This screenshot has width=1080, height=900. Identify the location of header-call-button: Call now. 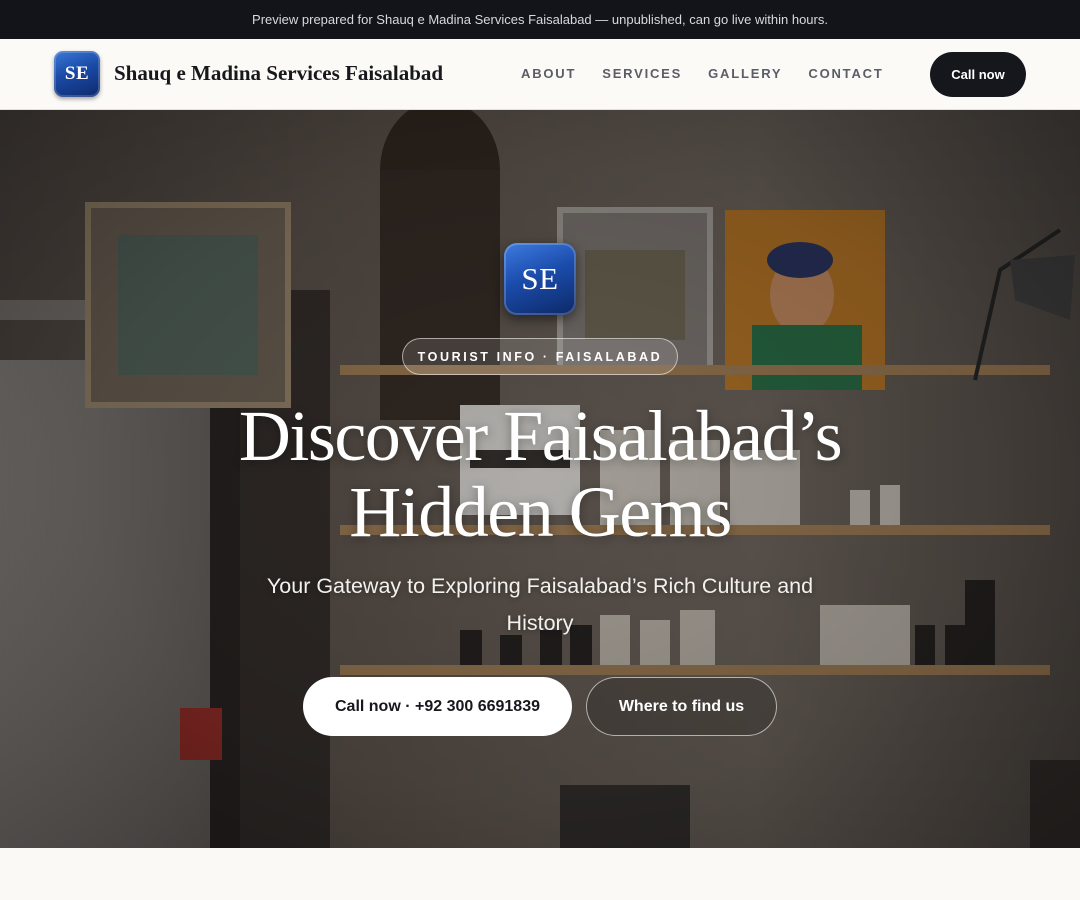
(978, 74).